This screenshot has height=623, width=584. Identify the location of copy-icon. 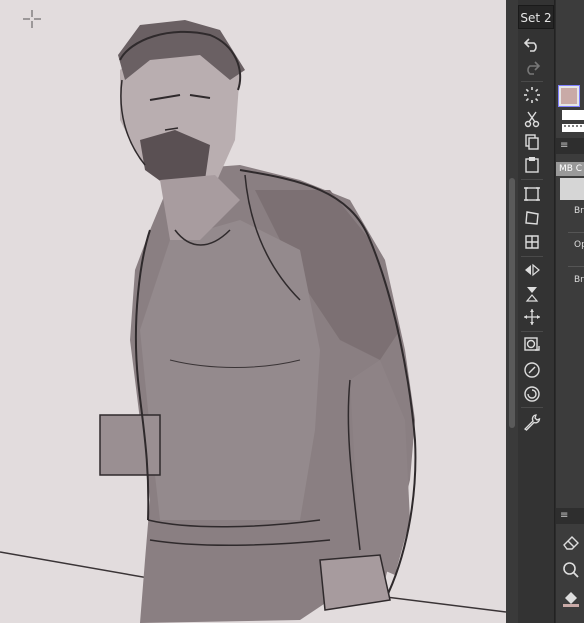
(532, 142).